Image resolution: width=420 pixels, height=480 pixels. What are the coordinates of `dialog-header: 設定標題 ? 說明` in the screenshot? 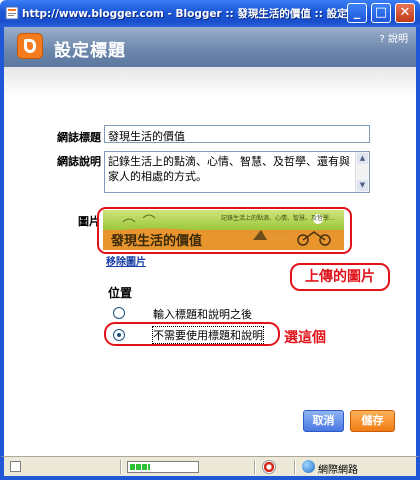 It's located at (210, 47).